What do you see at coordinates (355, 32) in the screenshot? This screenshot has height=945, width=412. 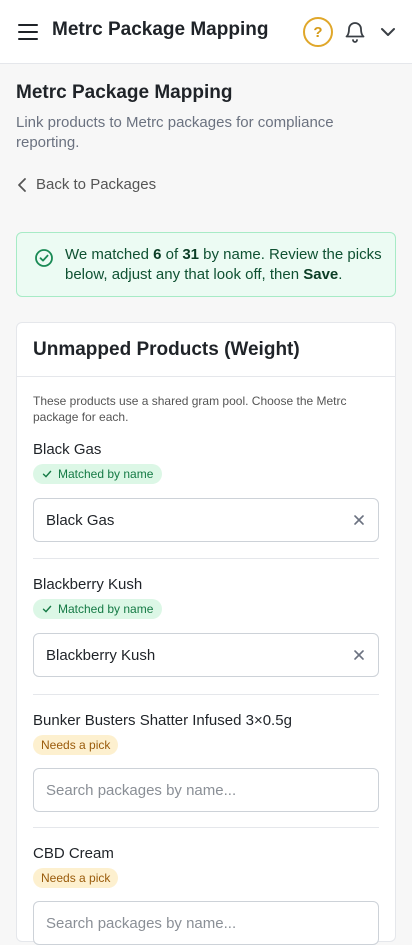 I see `bell-icon` at bounding box center [355, 32].